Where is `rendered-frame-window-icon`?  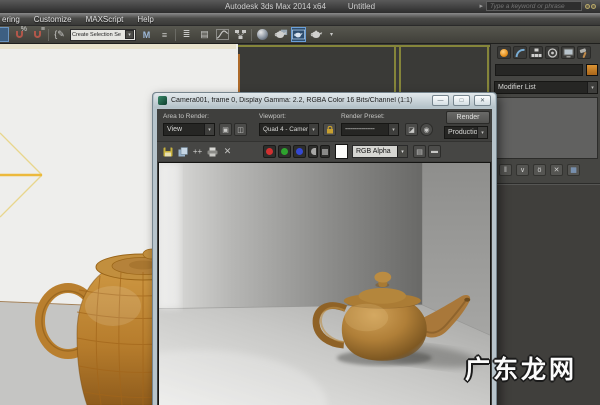 rendered-frame-window-icon is located at coordinates (298, 34).